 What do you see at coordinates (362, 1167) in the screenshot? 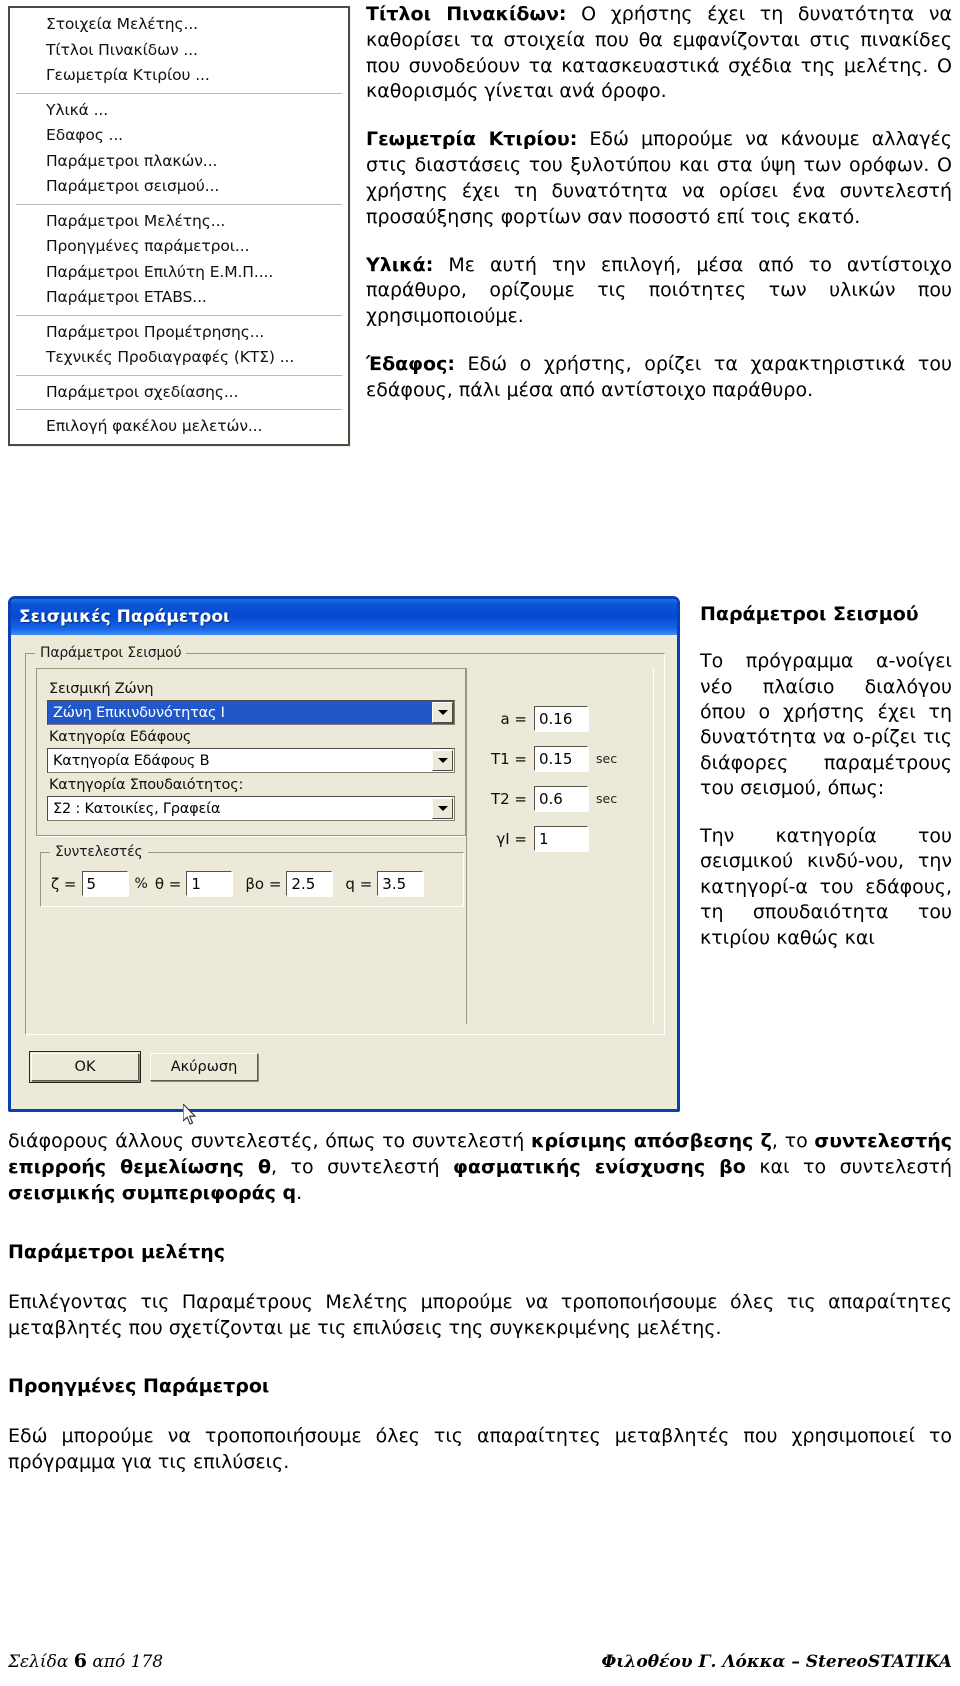
I see `coef-text-d: , το συντελεστή` at bounding box center [362, 1167].